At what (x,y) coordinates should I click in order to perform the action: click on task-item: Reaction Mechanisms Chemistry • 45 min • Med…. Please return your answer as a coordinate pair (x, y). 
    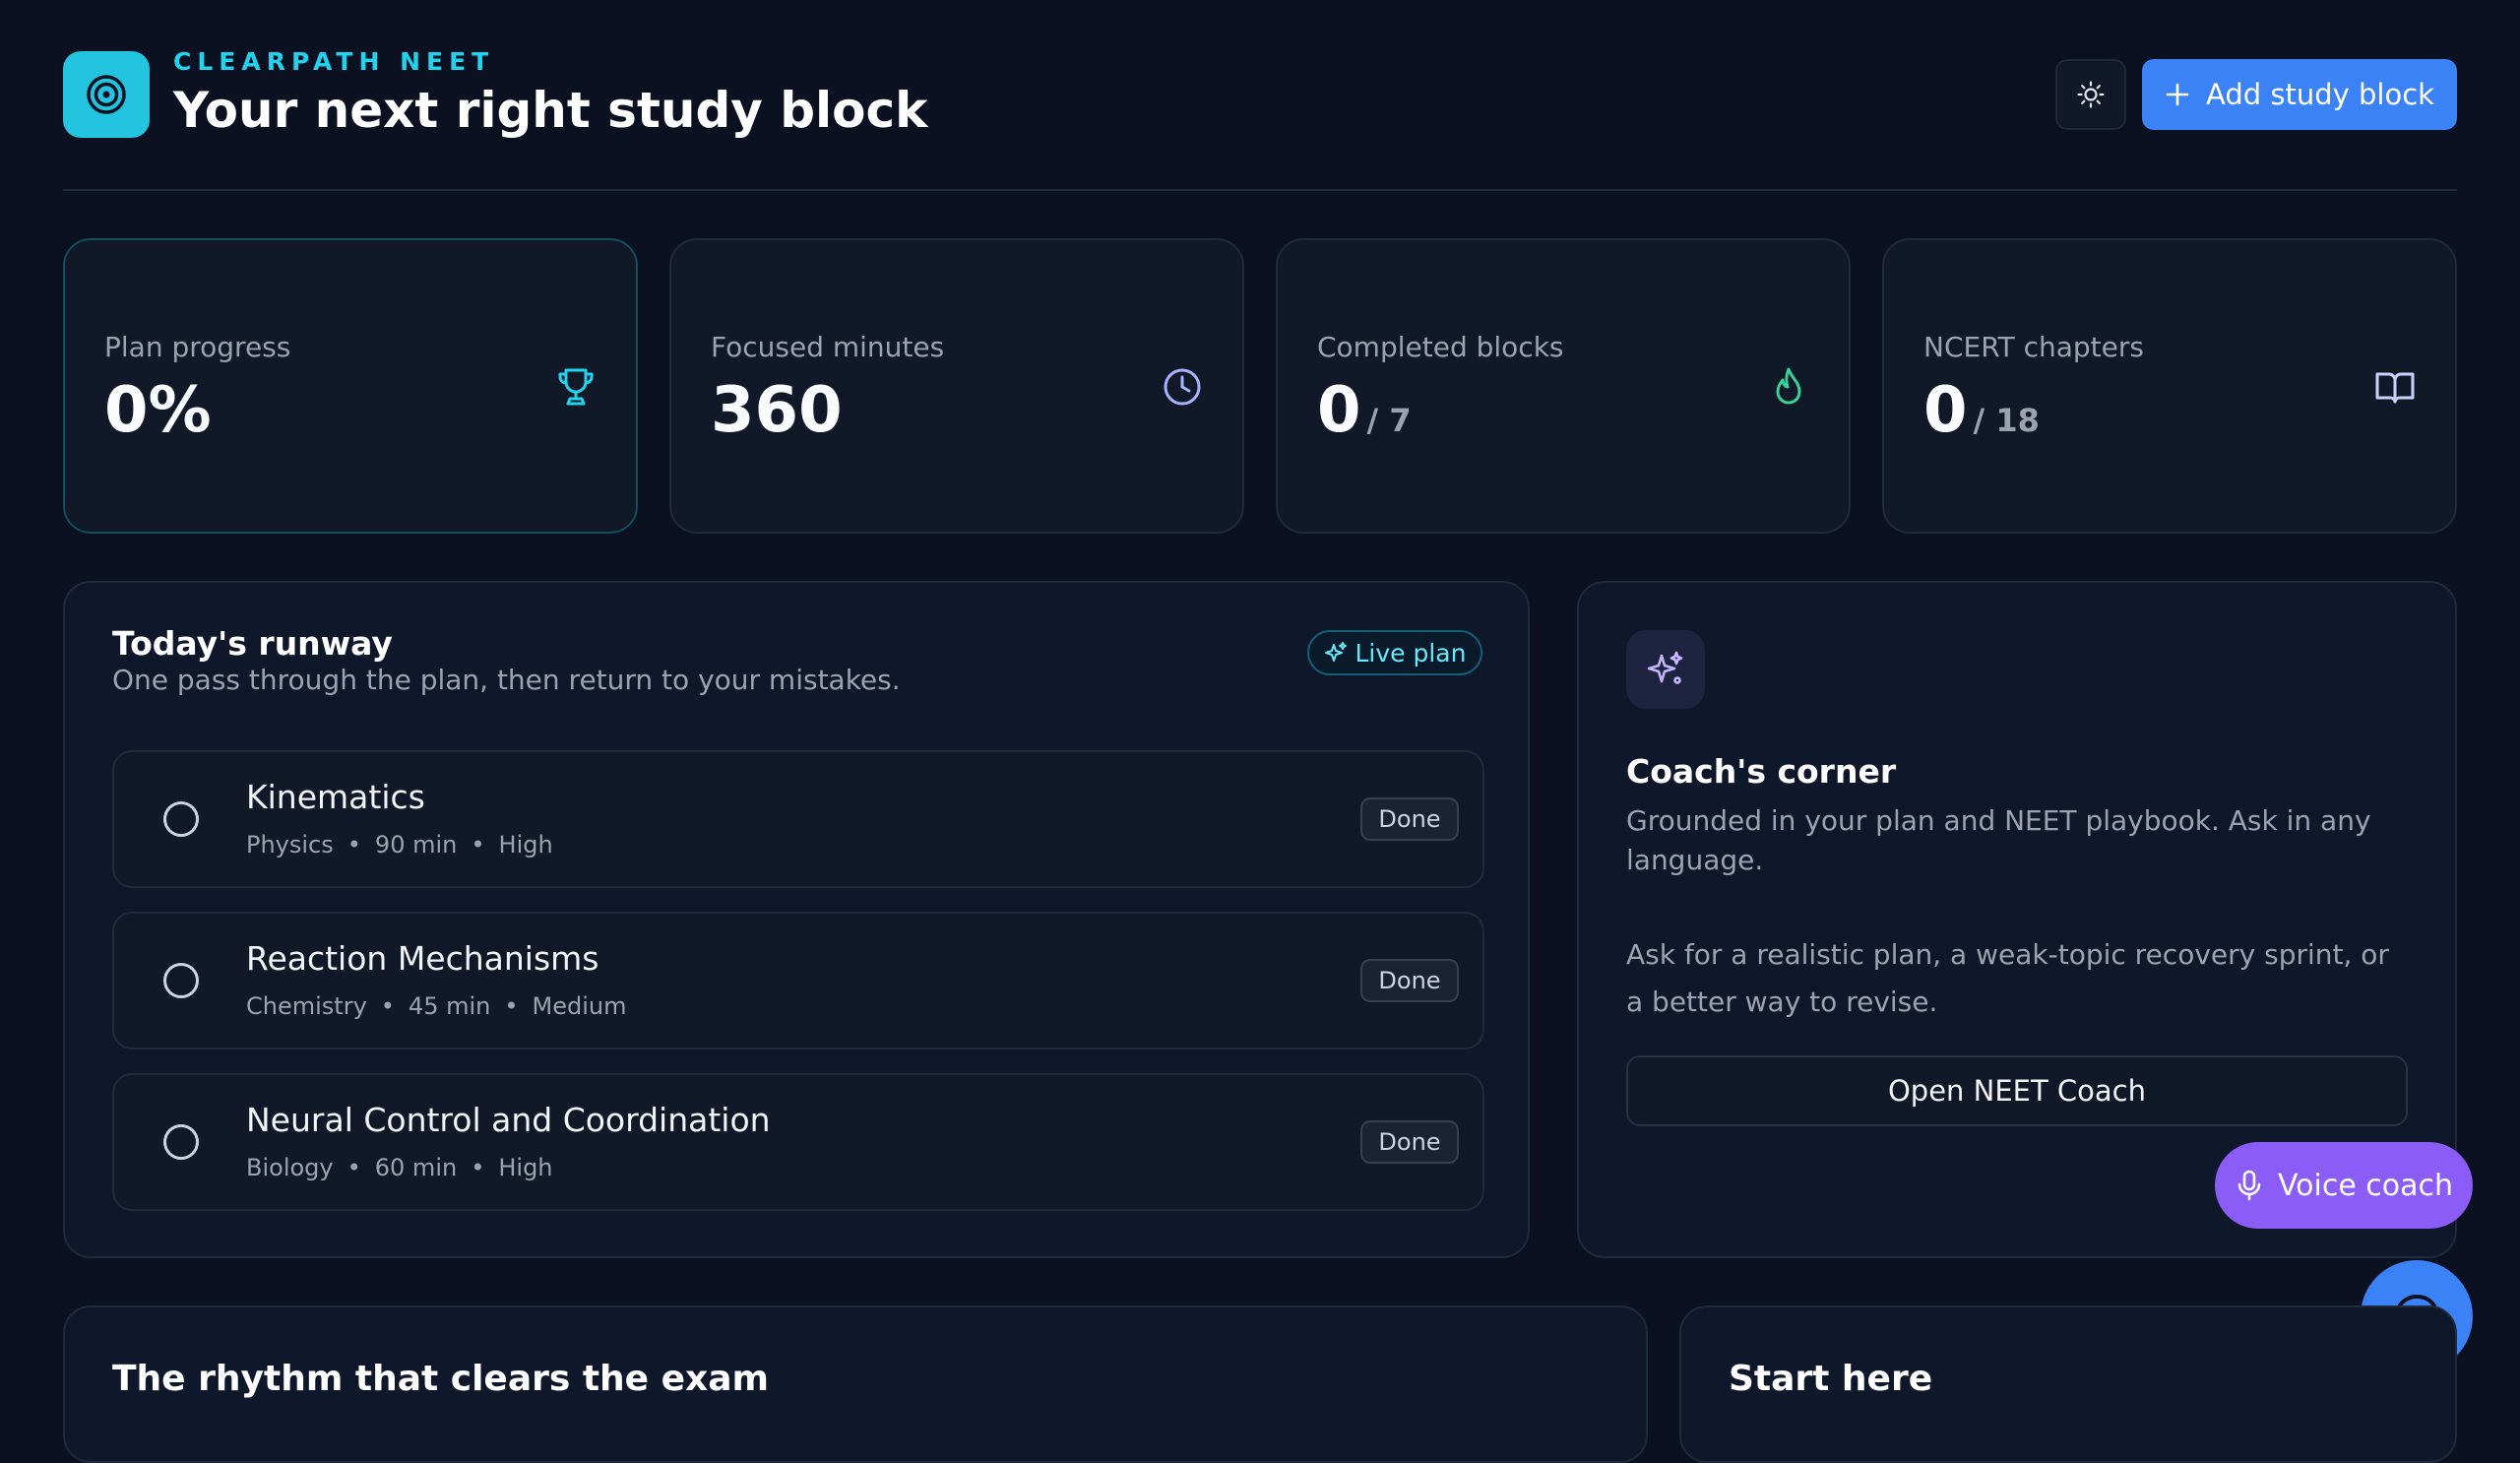
    Looking at the image, I should click on (798, 981).